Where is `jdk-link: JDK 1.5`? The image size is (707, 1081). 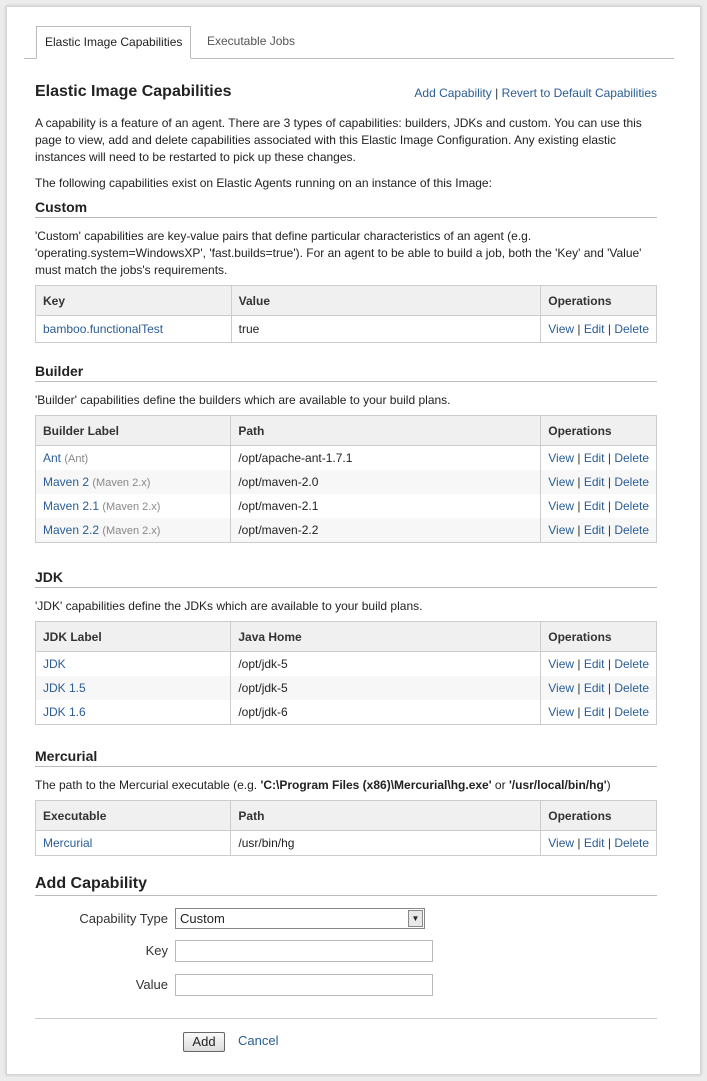 jdk-link: JDK 1.5 is located at coordinates (64, 688).